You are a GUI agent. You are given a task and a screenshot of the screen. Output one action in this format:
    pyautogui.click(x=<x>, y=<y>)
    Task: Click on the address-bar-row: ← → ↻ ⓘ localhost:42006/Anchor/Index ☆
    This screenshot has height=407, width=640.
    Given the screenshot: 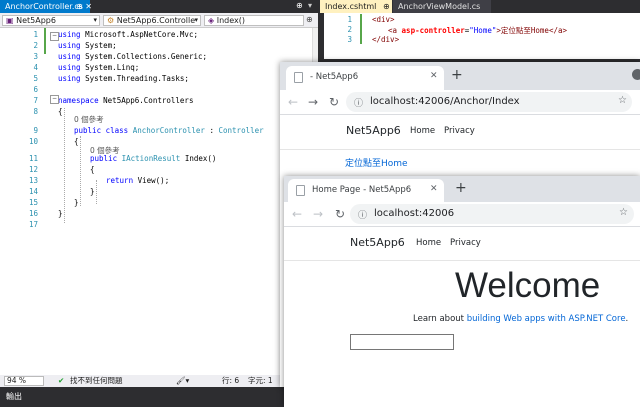 What is the action you would take?
    pyautogui.click(x=460, y=102)
    